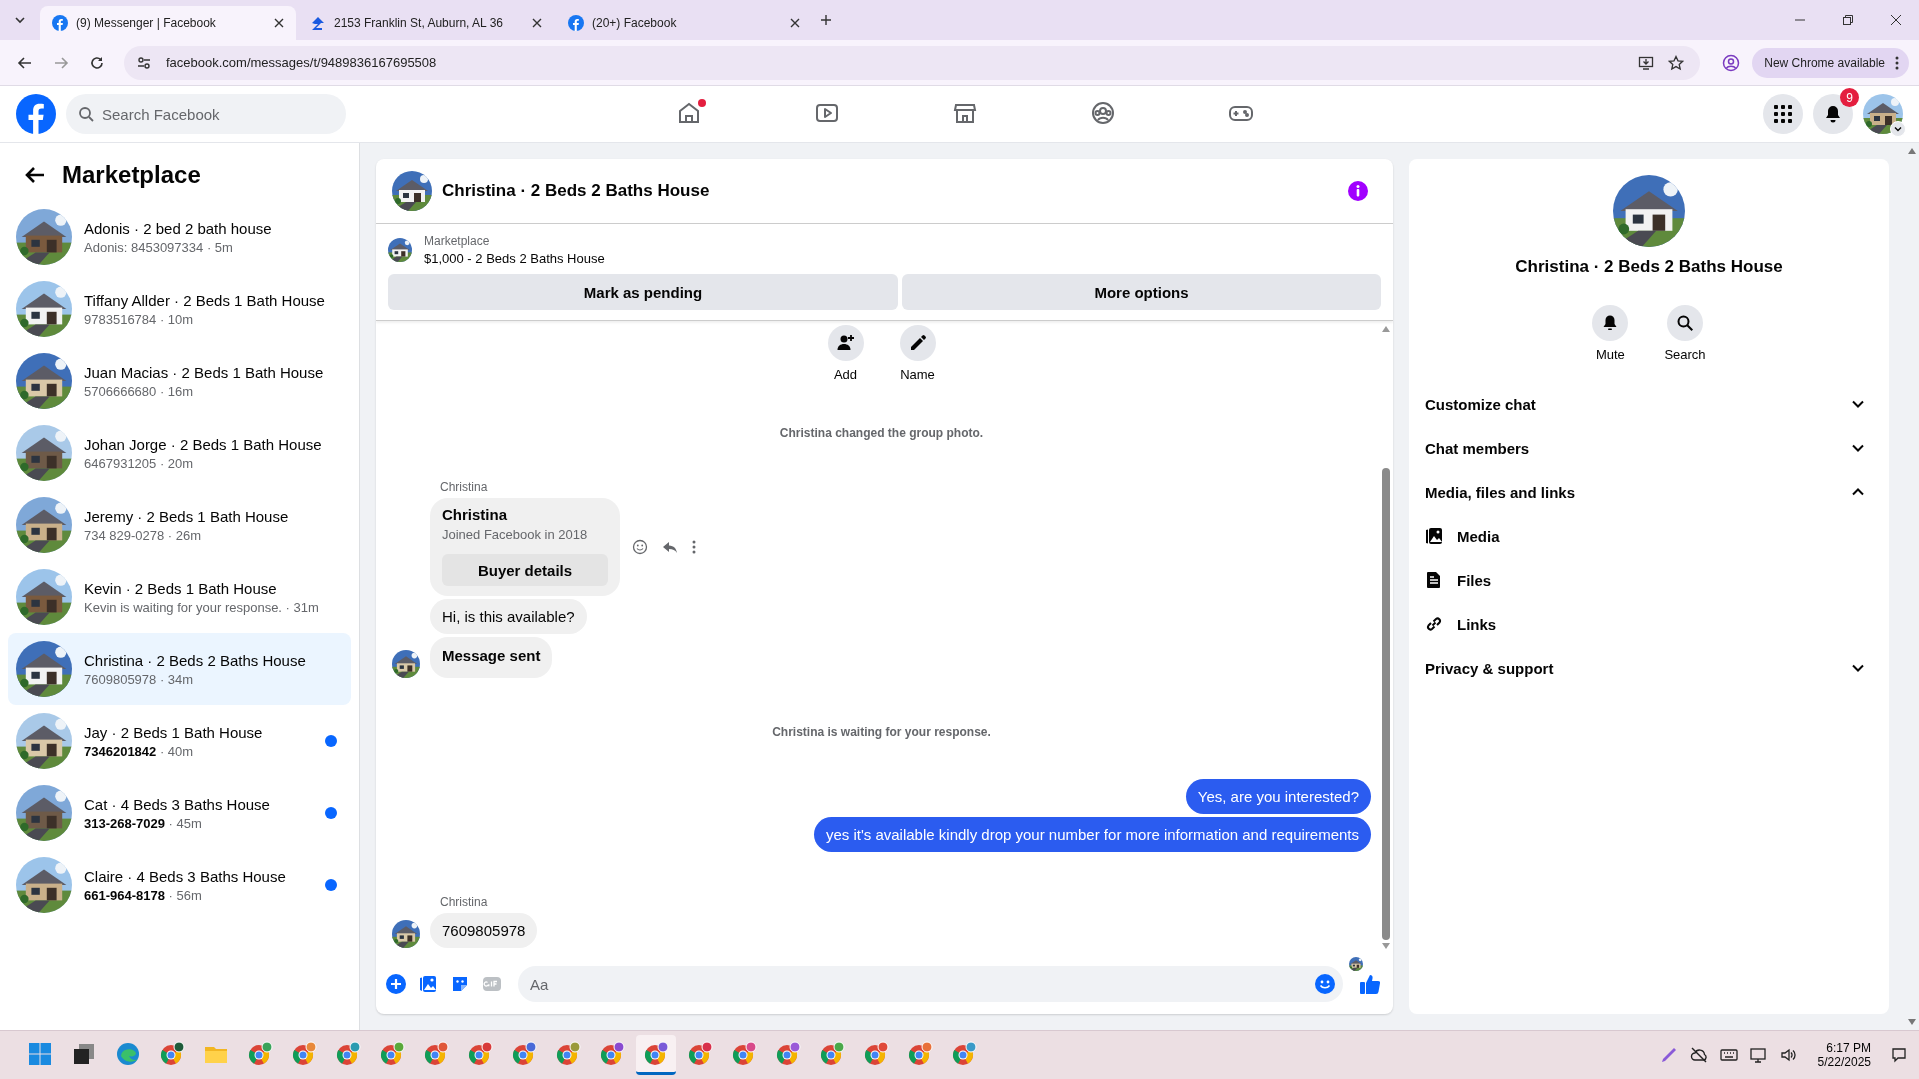  Describe the element at coordinates (131, 175) in the screenshot. I see `sidebar-title: Marketplace` at that location.